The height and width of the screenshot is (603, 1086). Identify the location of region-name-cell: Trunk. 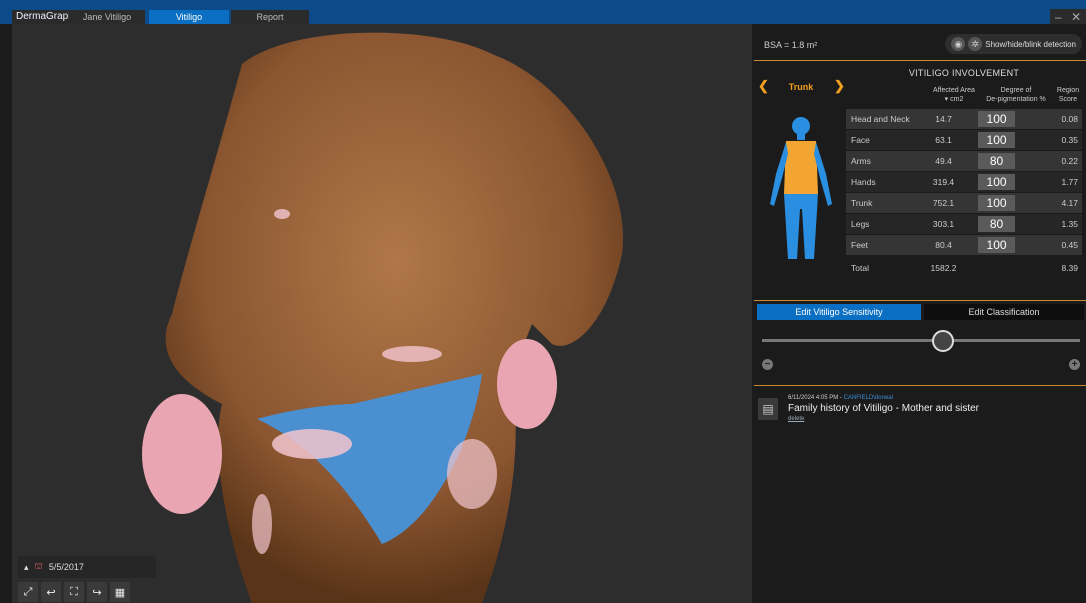
(862, 203).